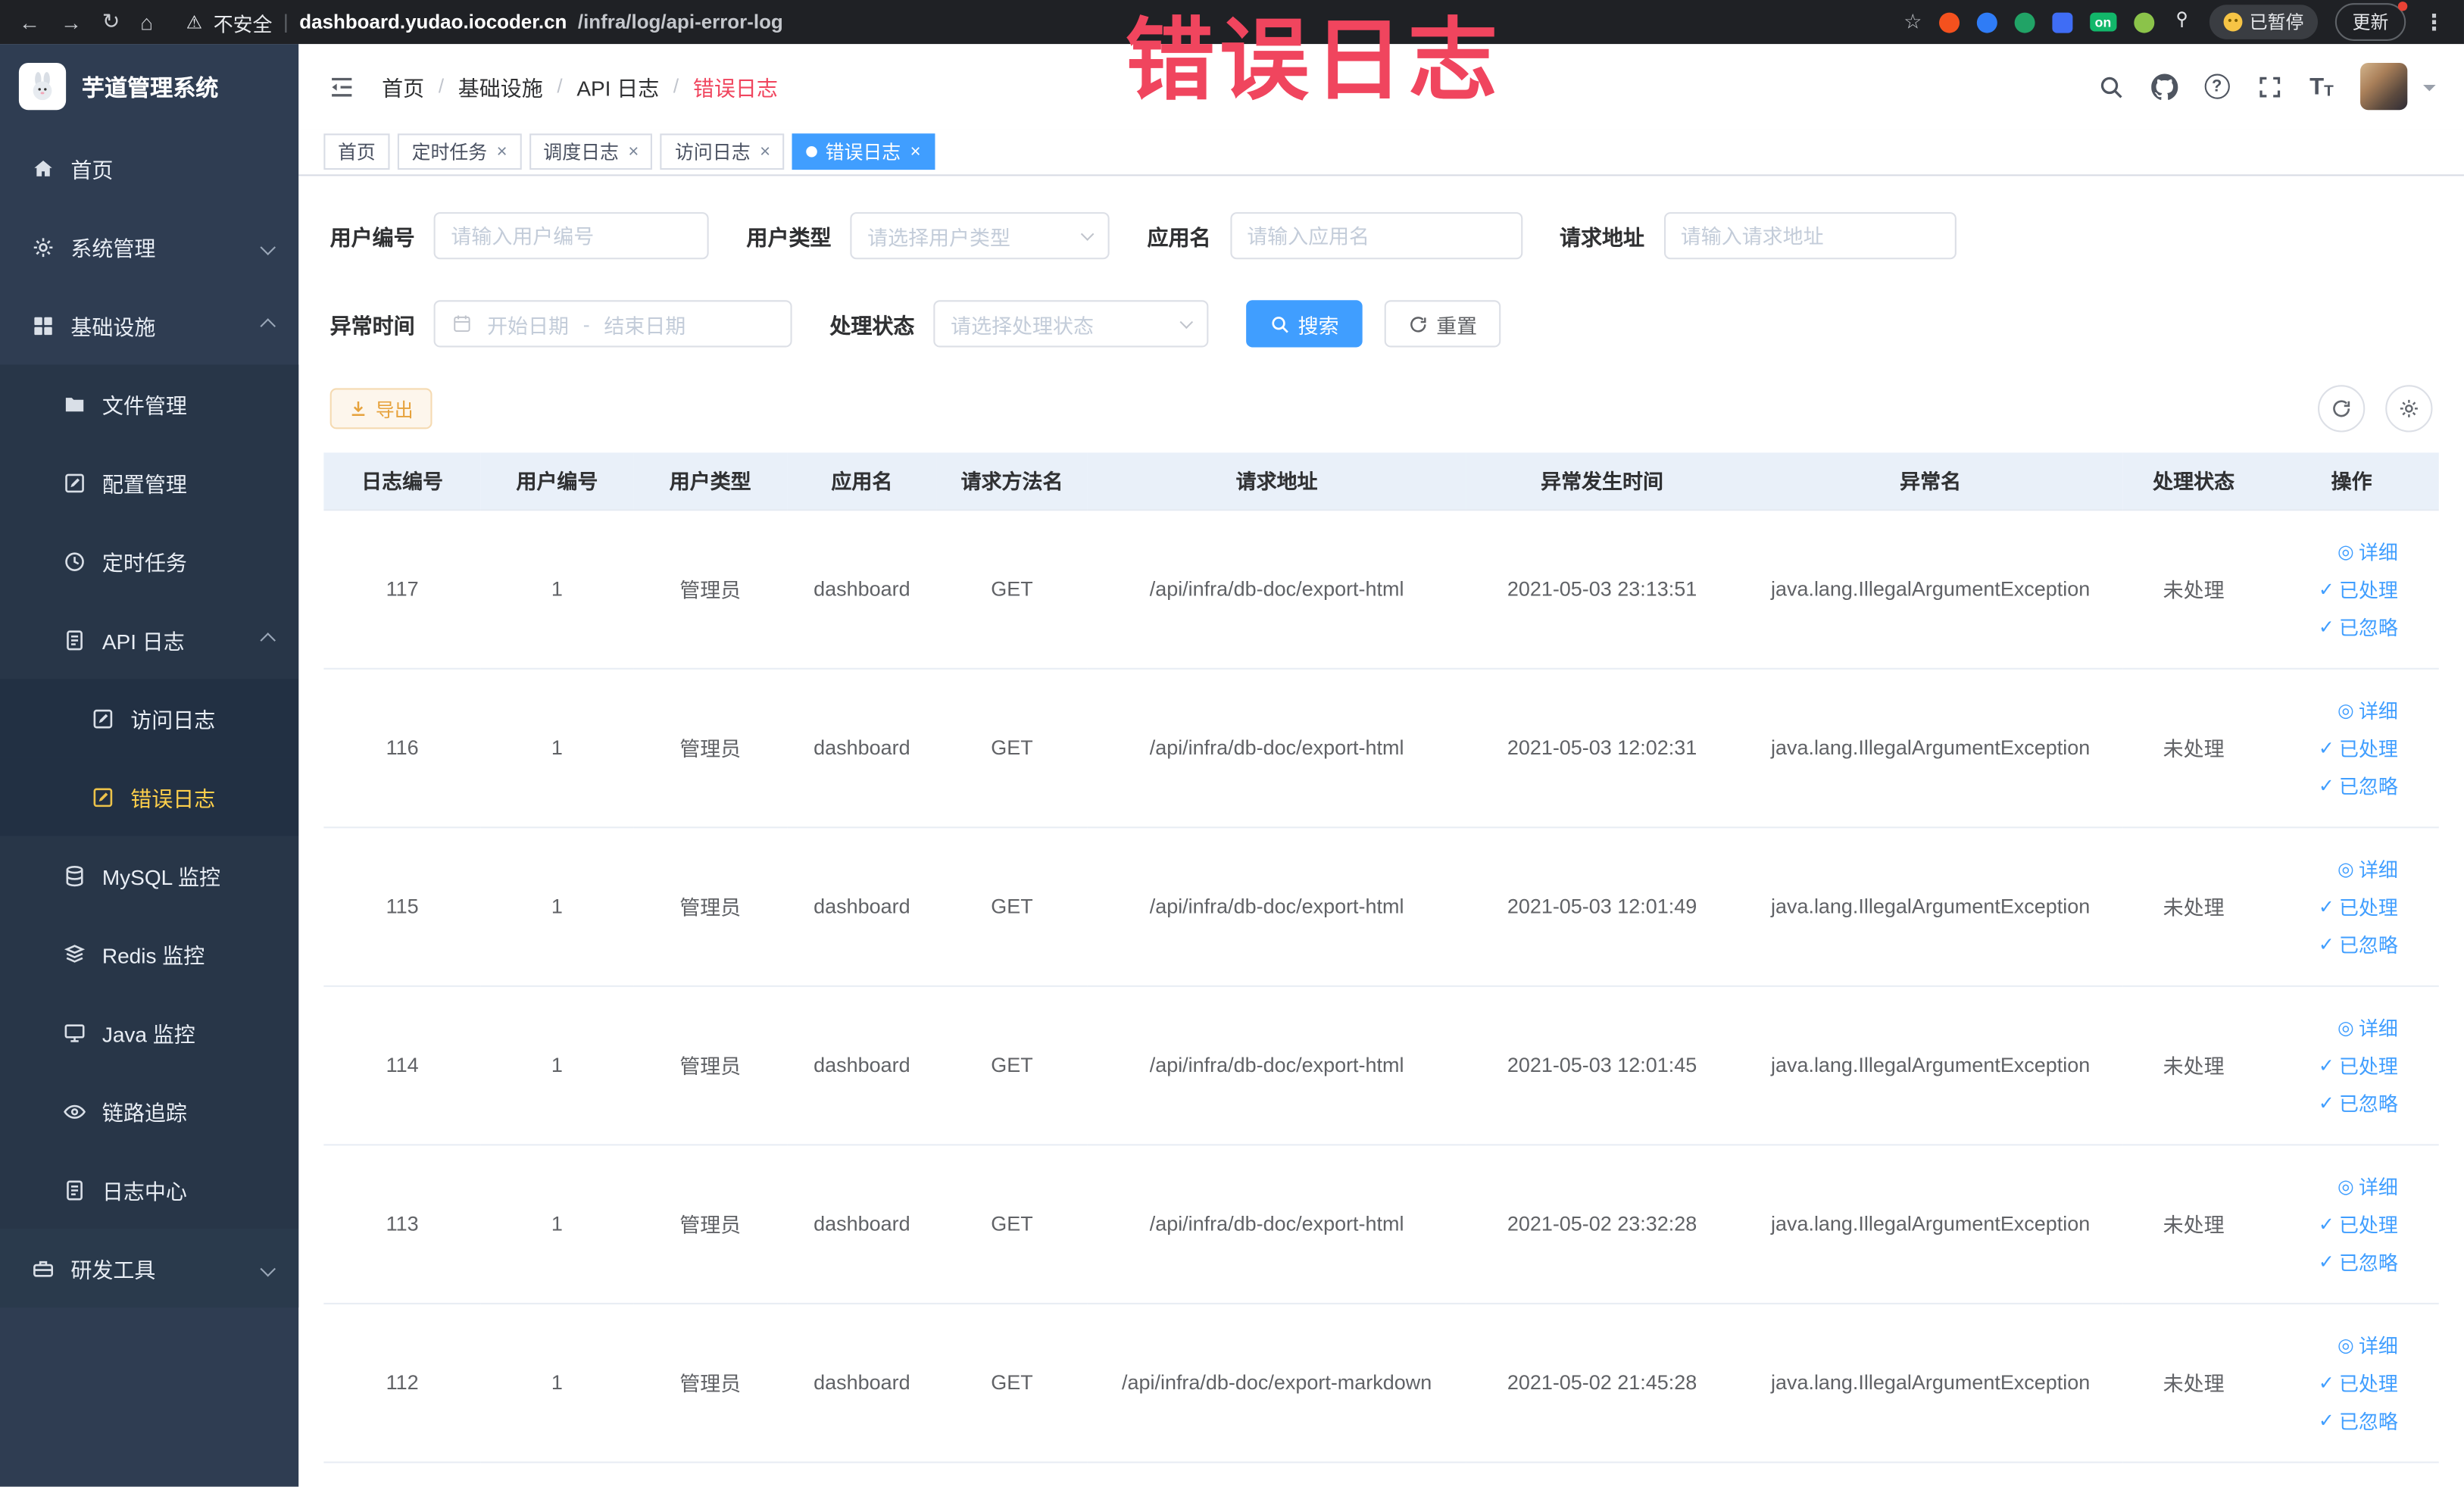 Image resolution: width=2464 pixels, height=1487 pixels. I want to click on column-settings-button, so click(2409, 409).